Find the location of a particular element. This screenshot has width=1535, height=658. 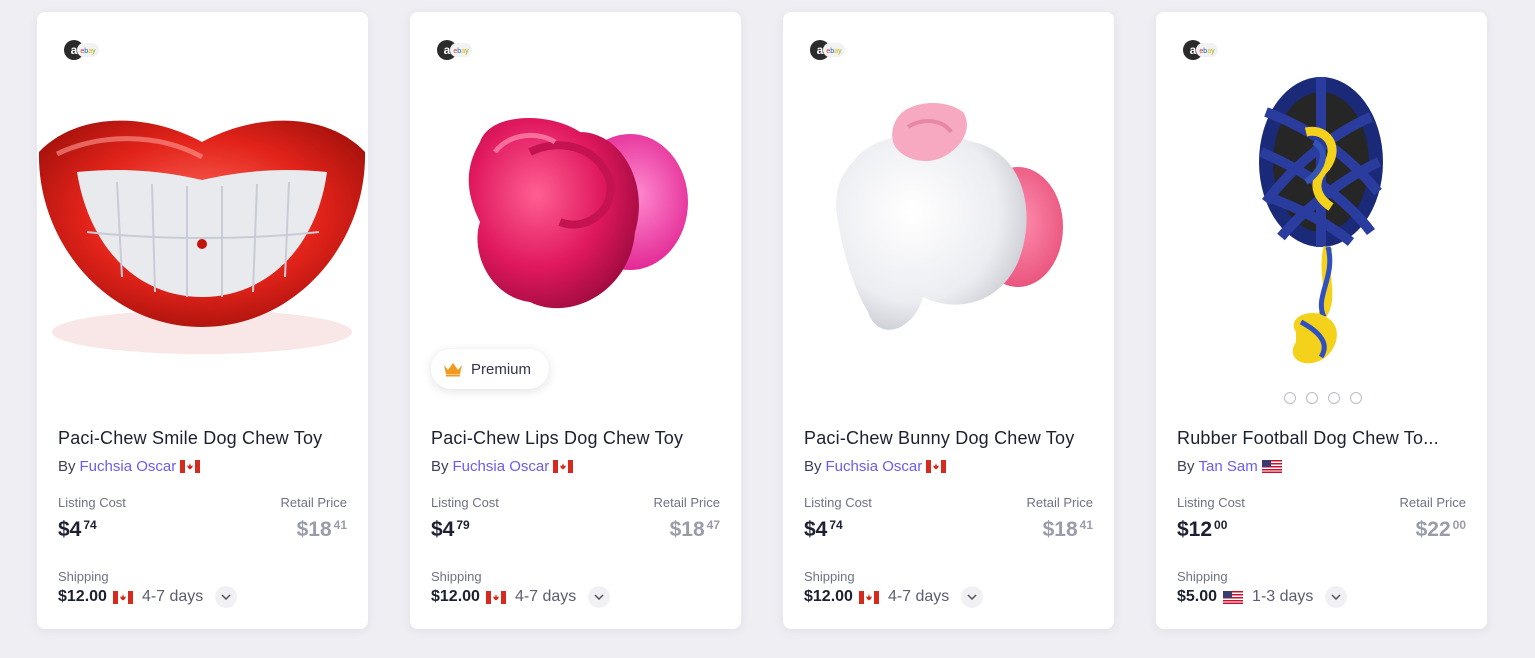

seller-byline: By Tan Sam is located at coordinates (1229, 466).